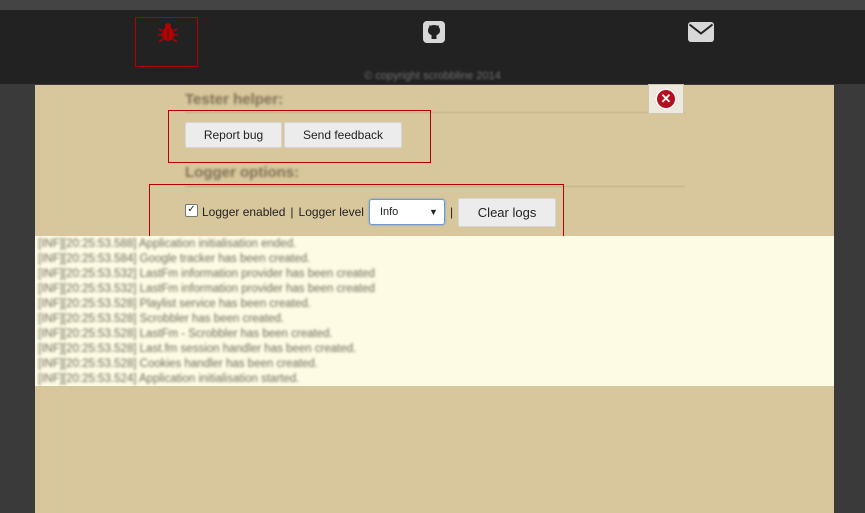 This screenshot has width=865, height=513. Describe the element at coordinates (507, 212) in the screenshot. I see `clear-logs-button: Clear logs` at that location.